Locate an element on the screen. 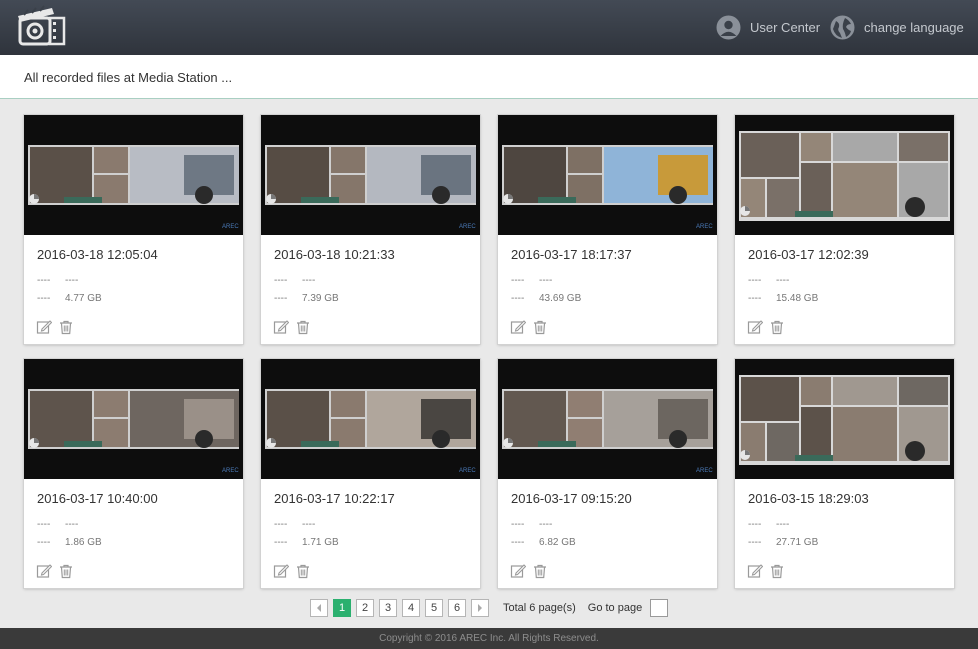  file-size: 1.86 GB is located at coordinates (83, 542).